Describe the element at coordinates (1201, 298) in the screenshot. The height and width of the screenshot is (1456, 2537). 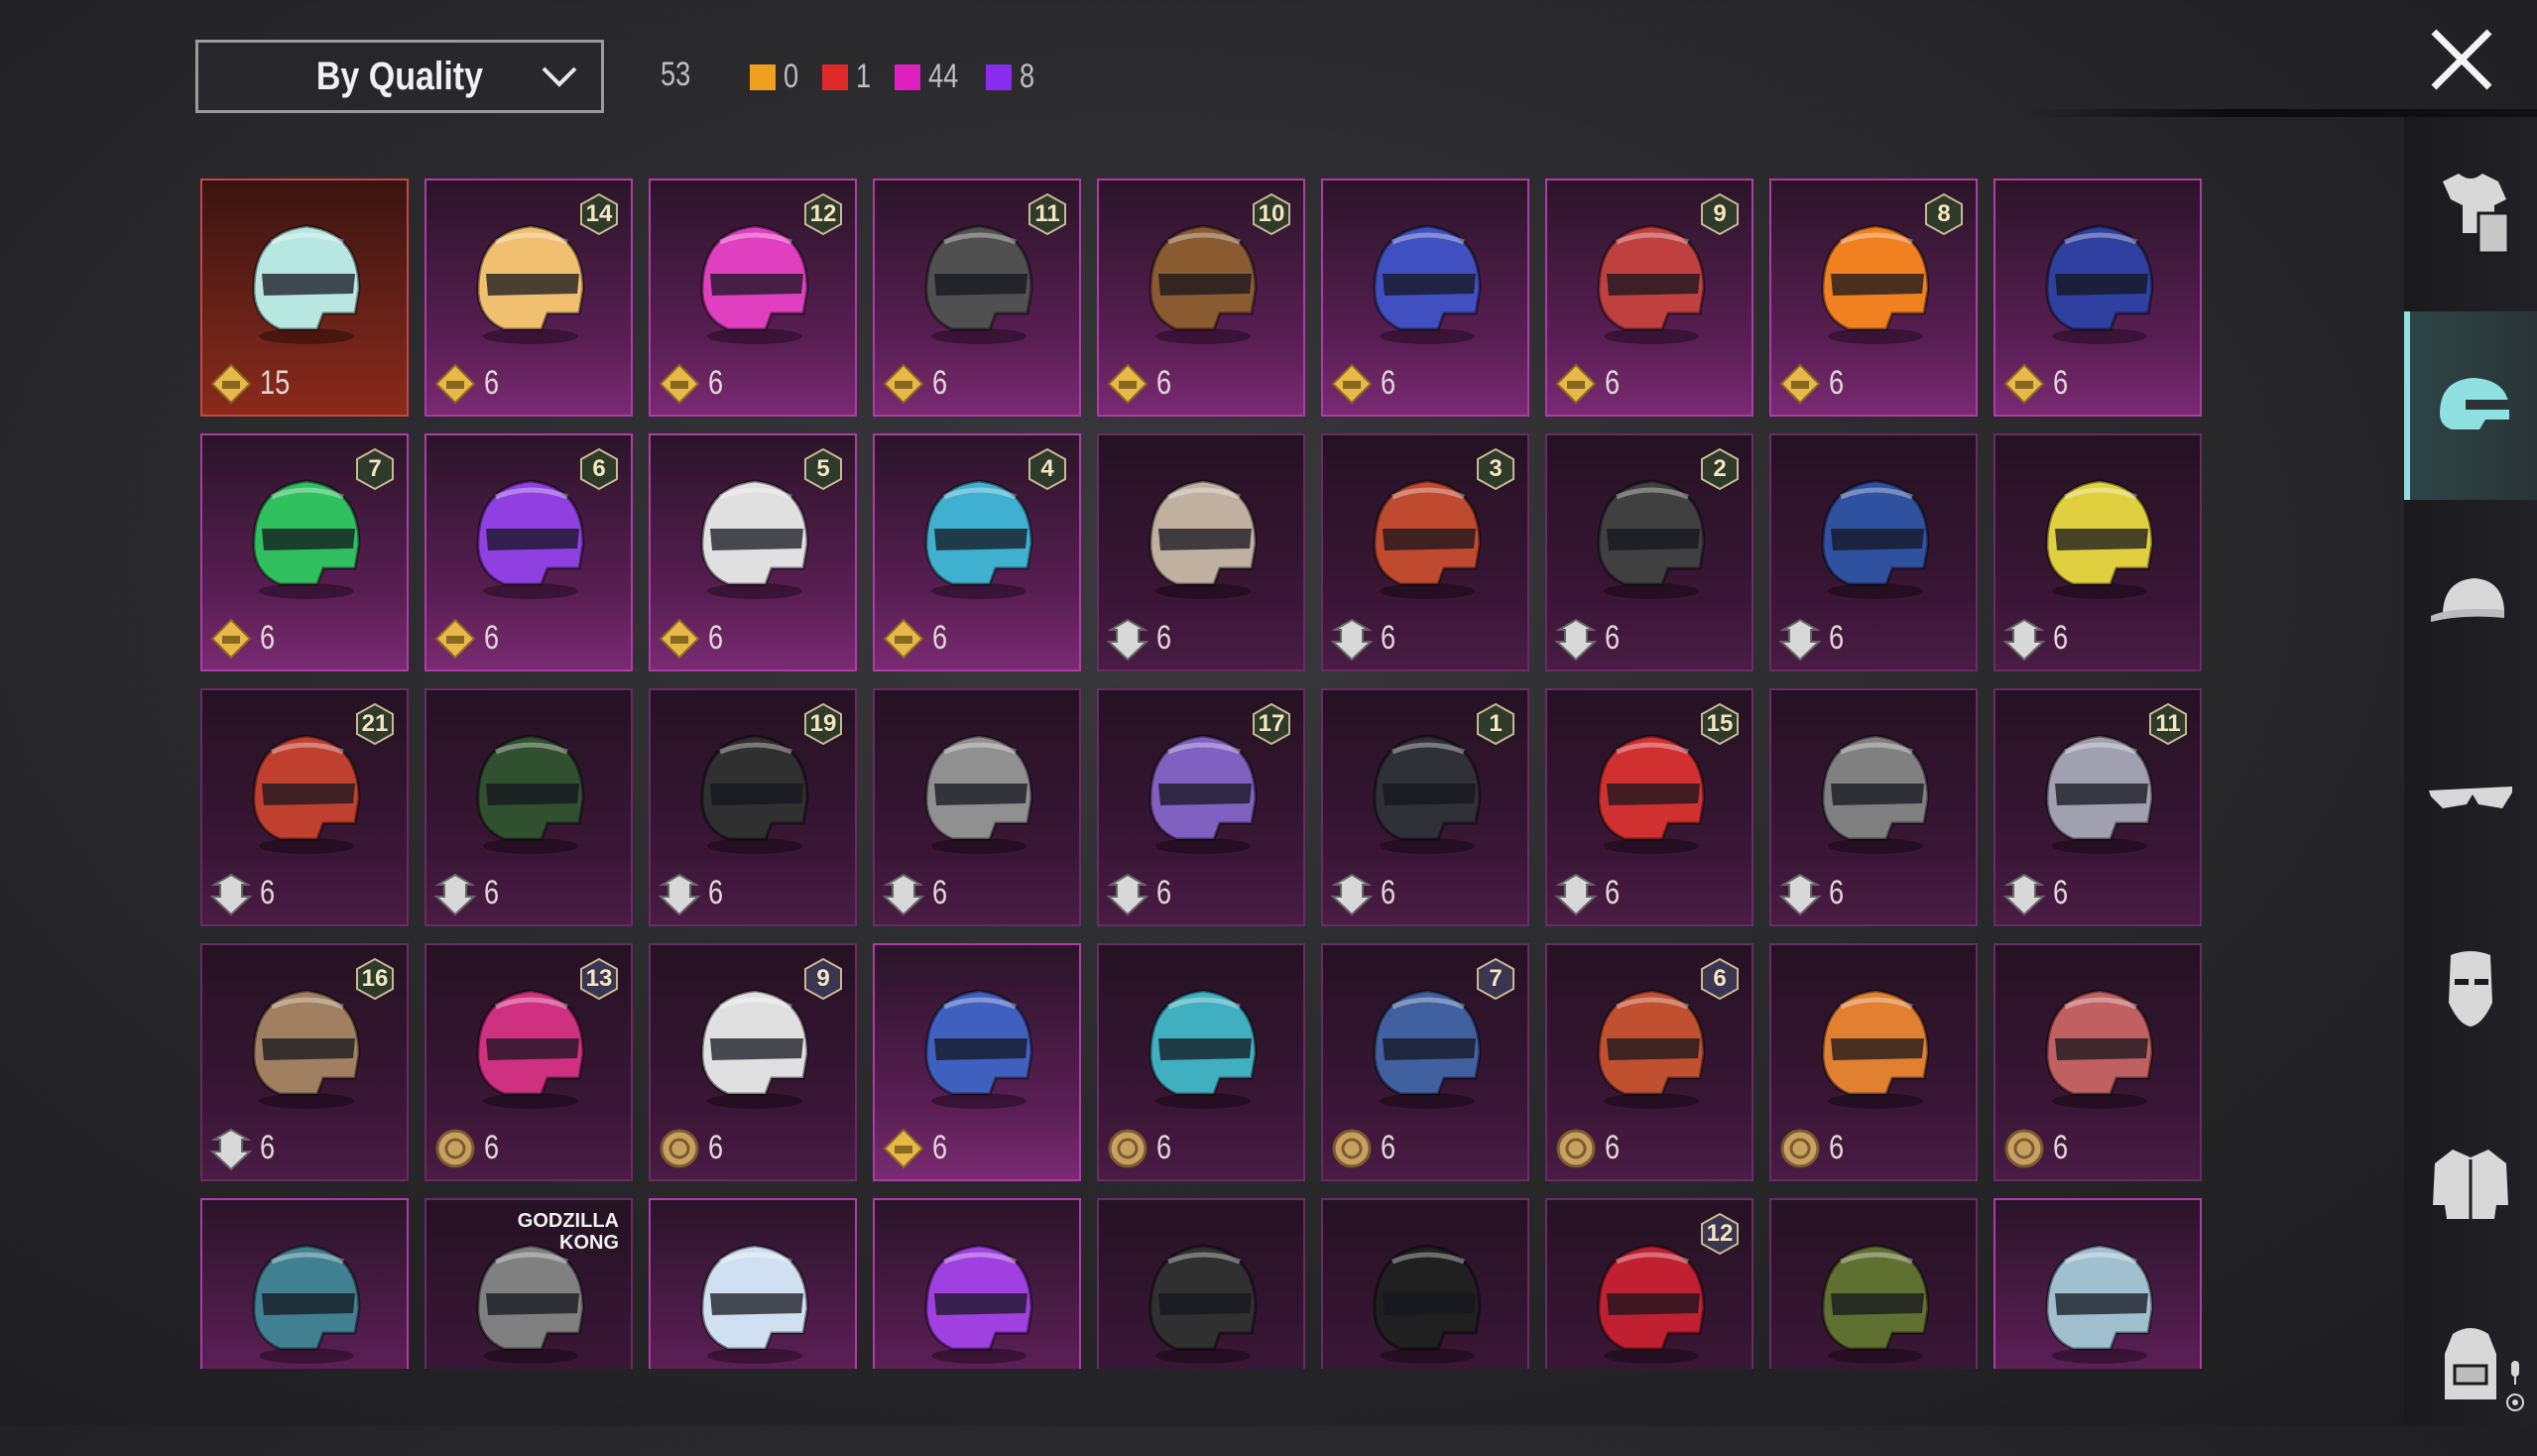
I see `helmet-tile: 10 6` at that location.